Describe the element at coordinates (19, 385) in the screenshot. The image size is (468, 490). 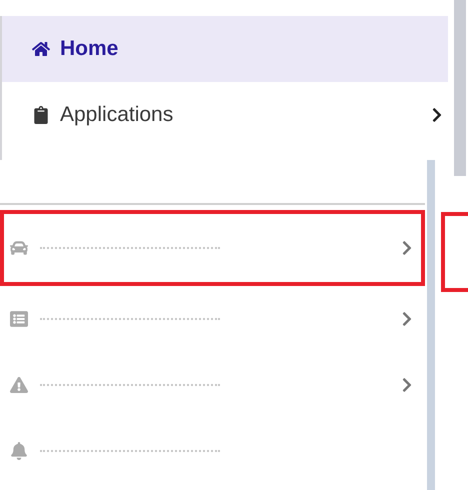
I see `warning-icon` at that location.